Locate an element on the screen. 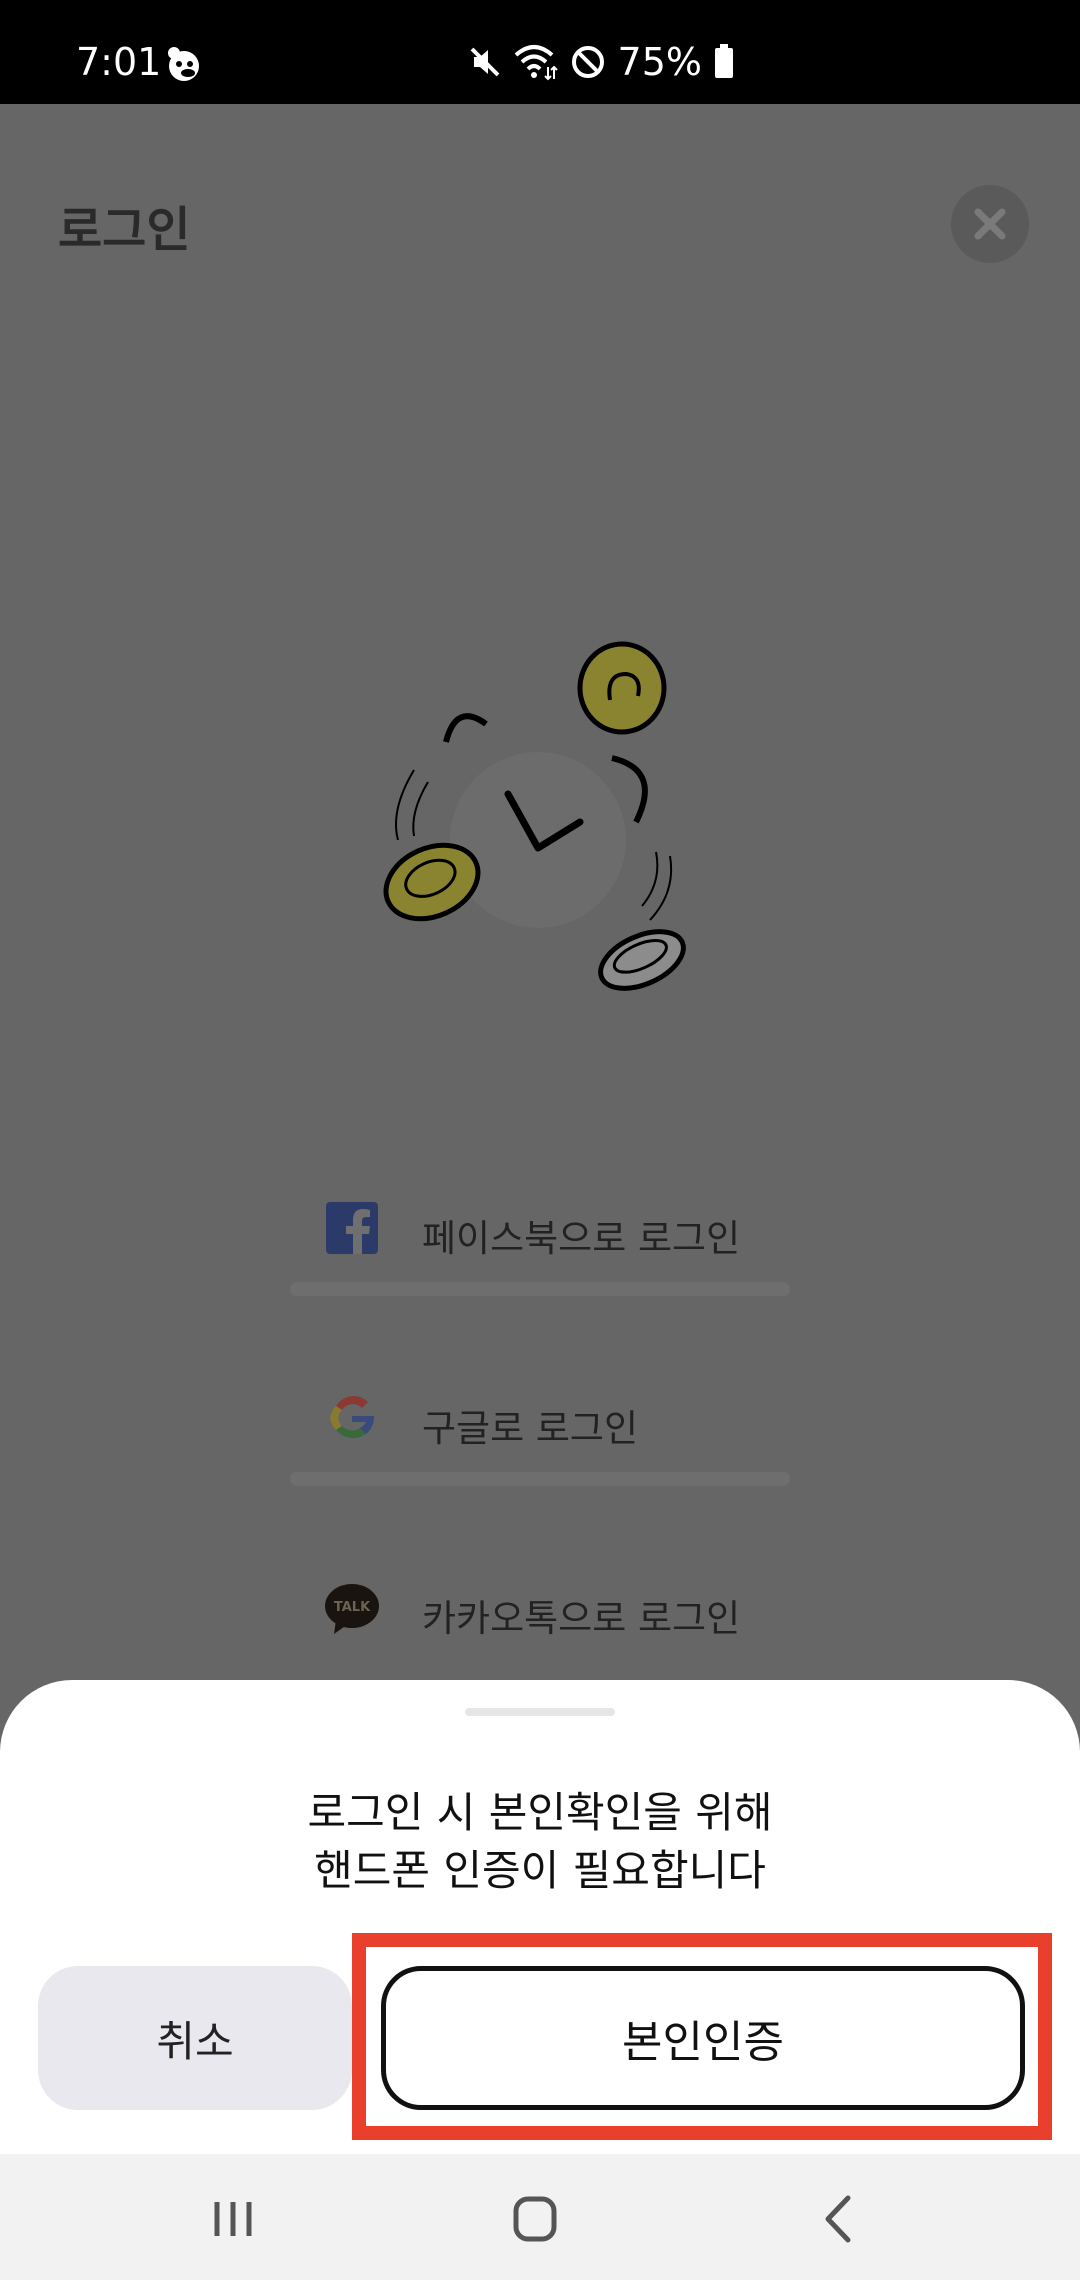 The image size is (1080, 2280). wifi-icon is located at coordinates (536, 62).